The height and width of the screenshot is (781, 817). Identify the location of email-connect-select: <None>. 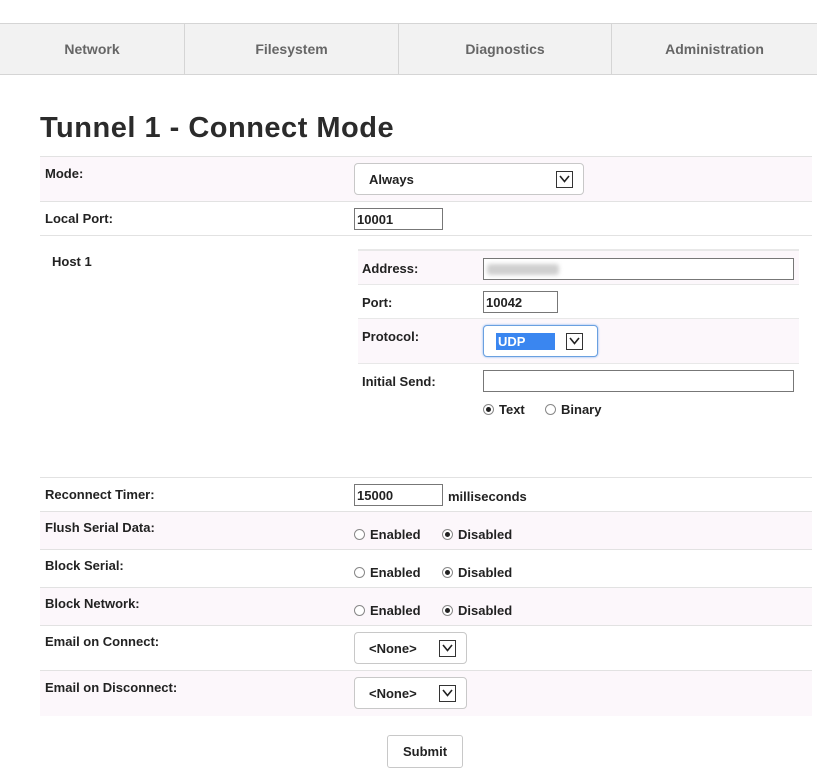
(410, 648).